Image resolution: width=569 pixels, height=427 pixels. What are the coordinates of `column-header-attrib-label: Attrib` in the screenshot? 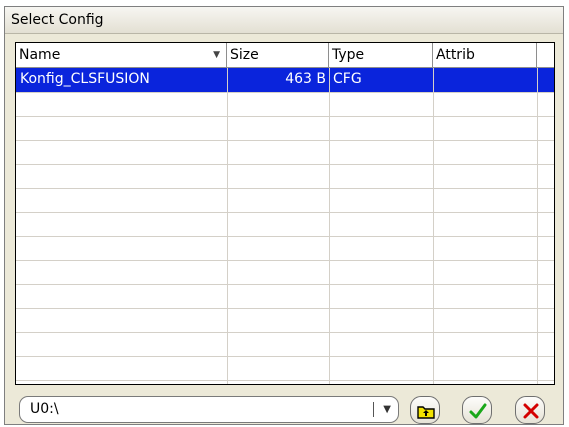 It's located at (455, 55).